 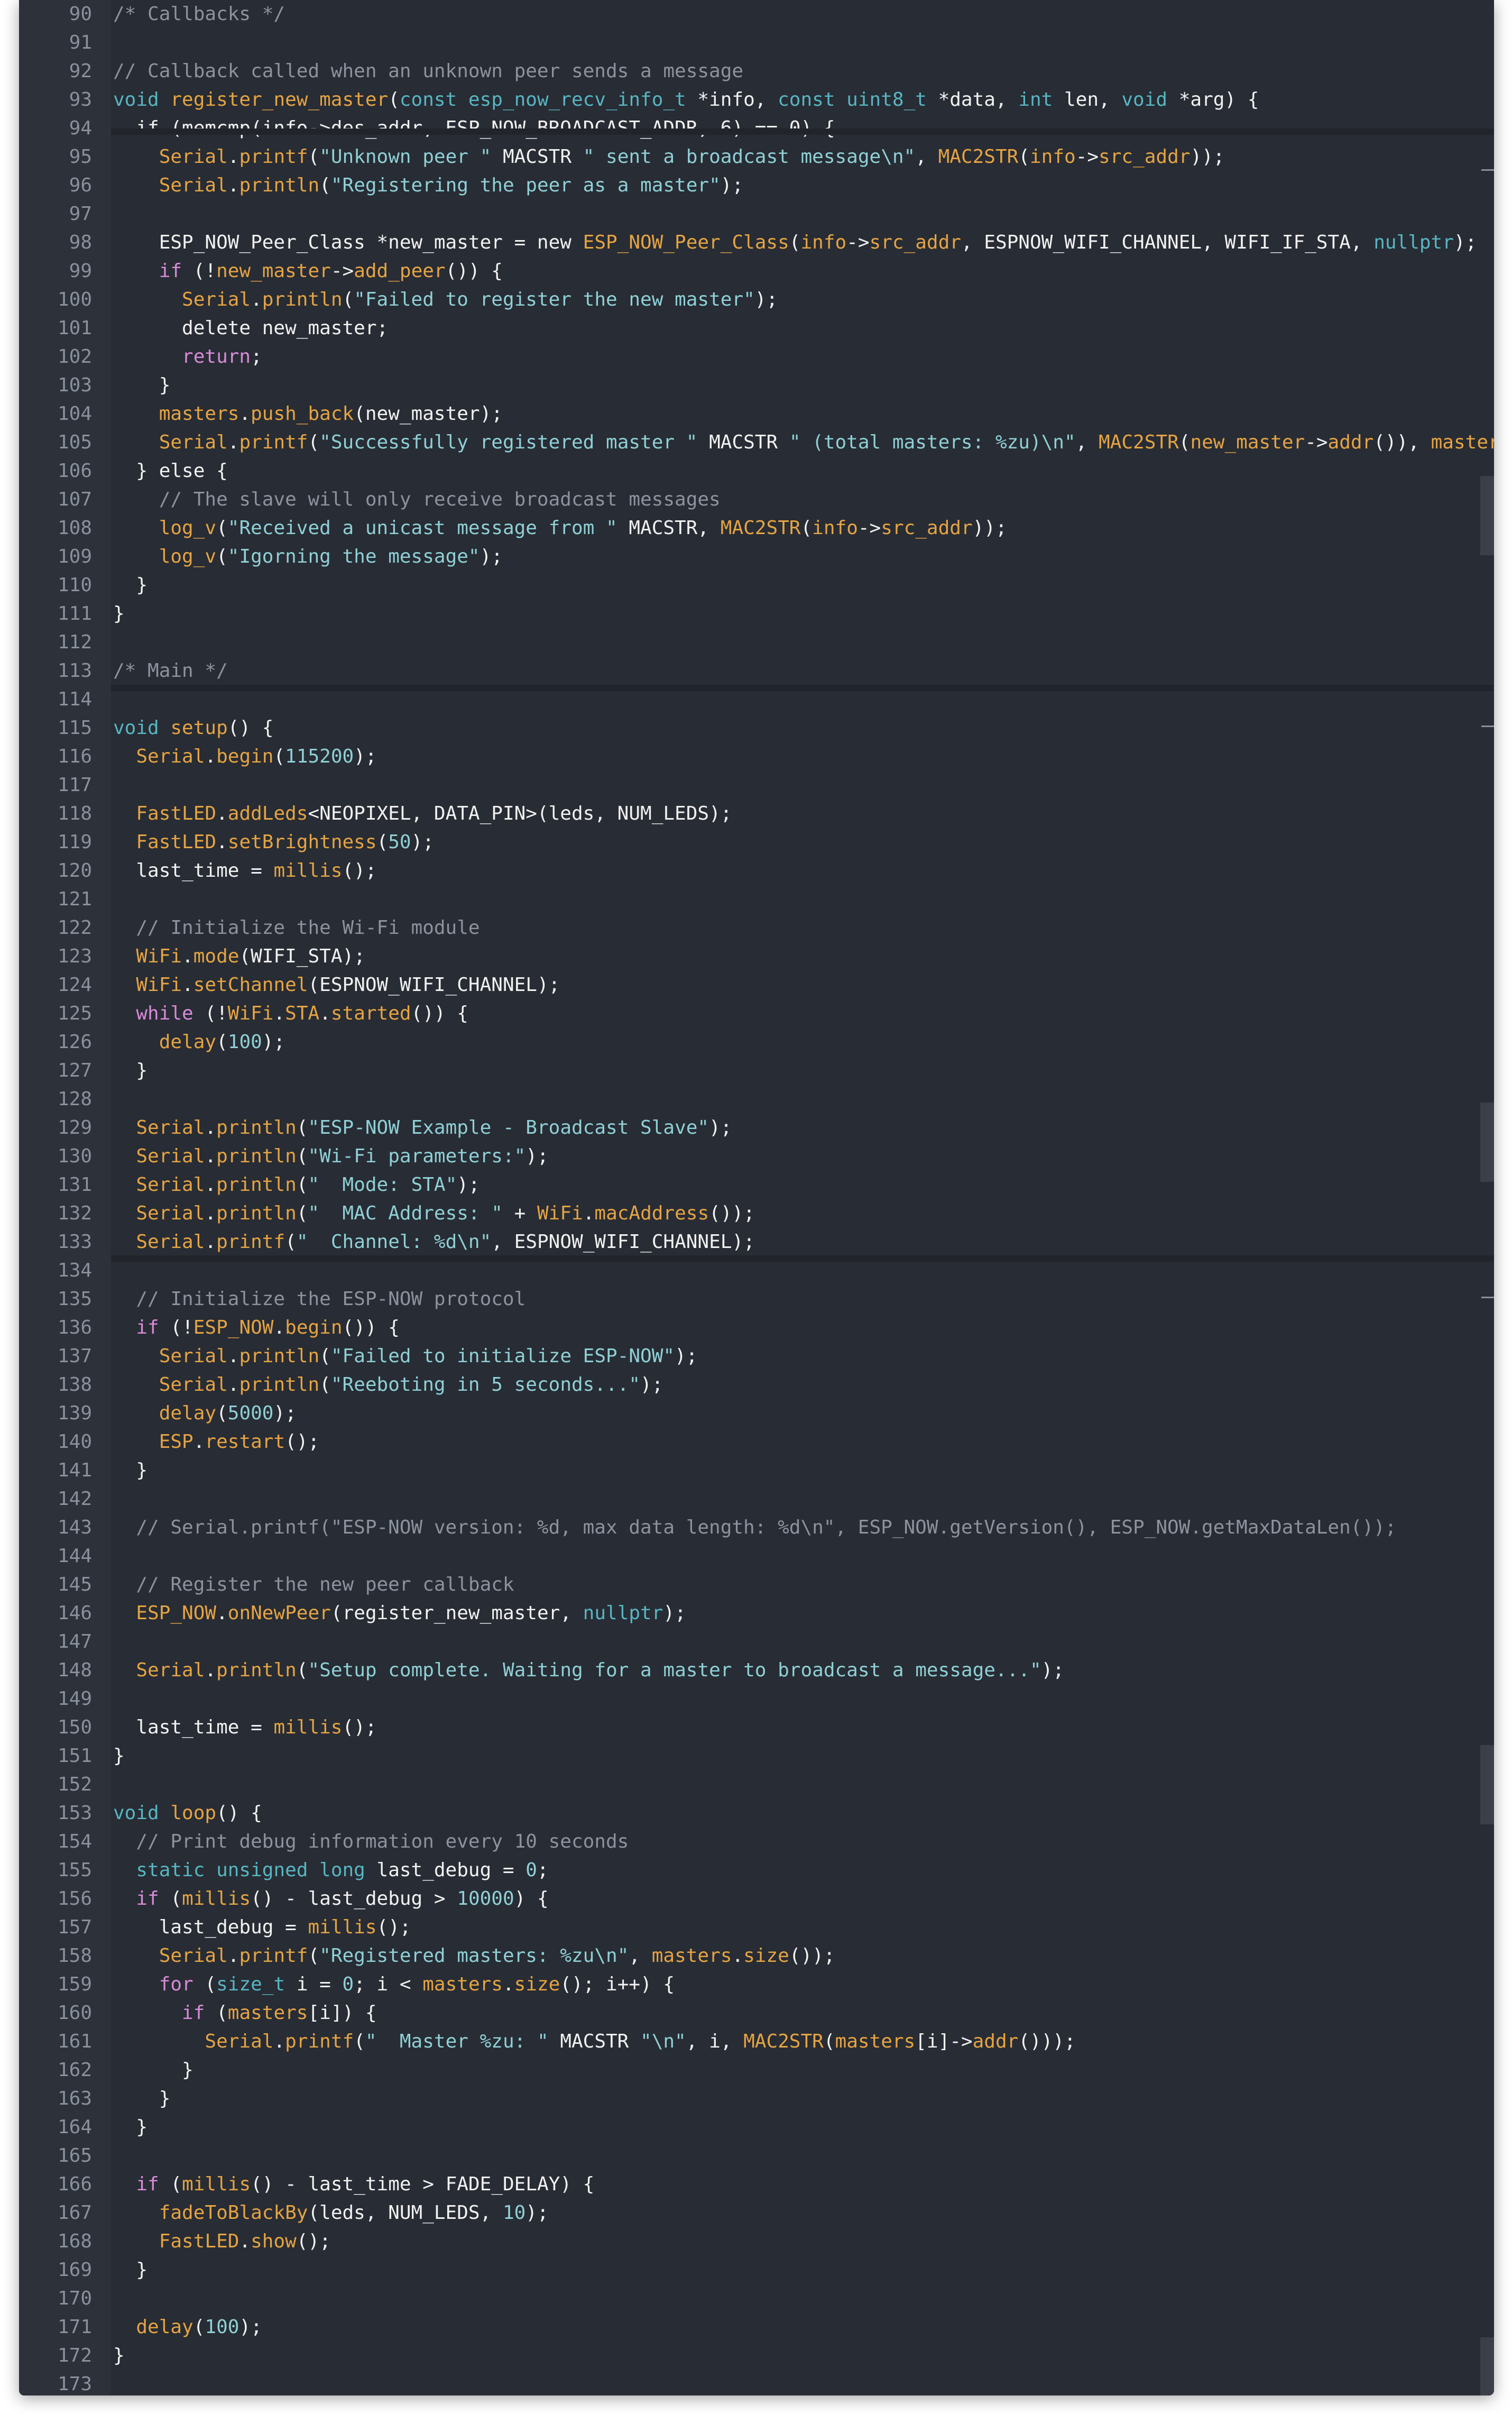 What do you see at coordinates (757, 43) in the screenshot?
I see `code-line: 91` at bounding box center [757, 43].